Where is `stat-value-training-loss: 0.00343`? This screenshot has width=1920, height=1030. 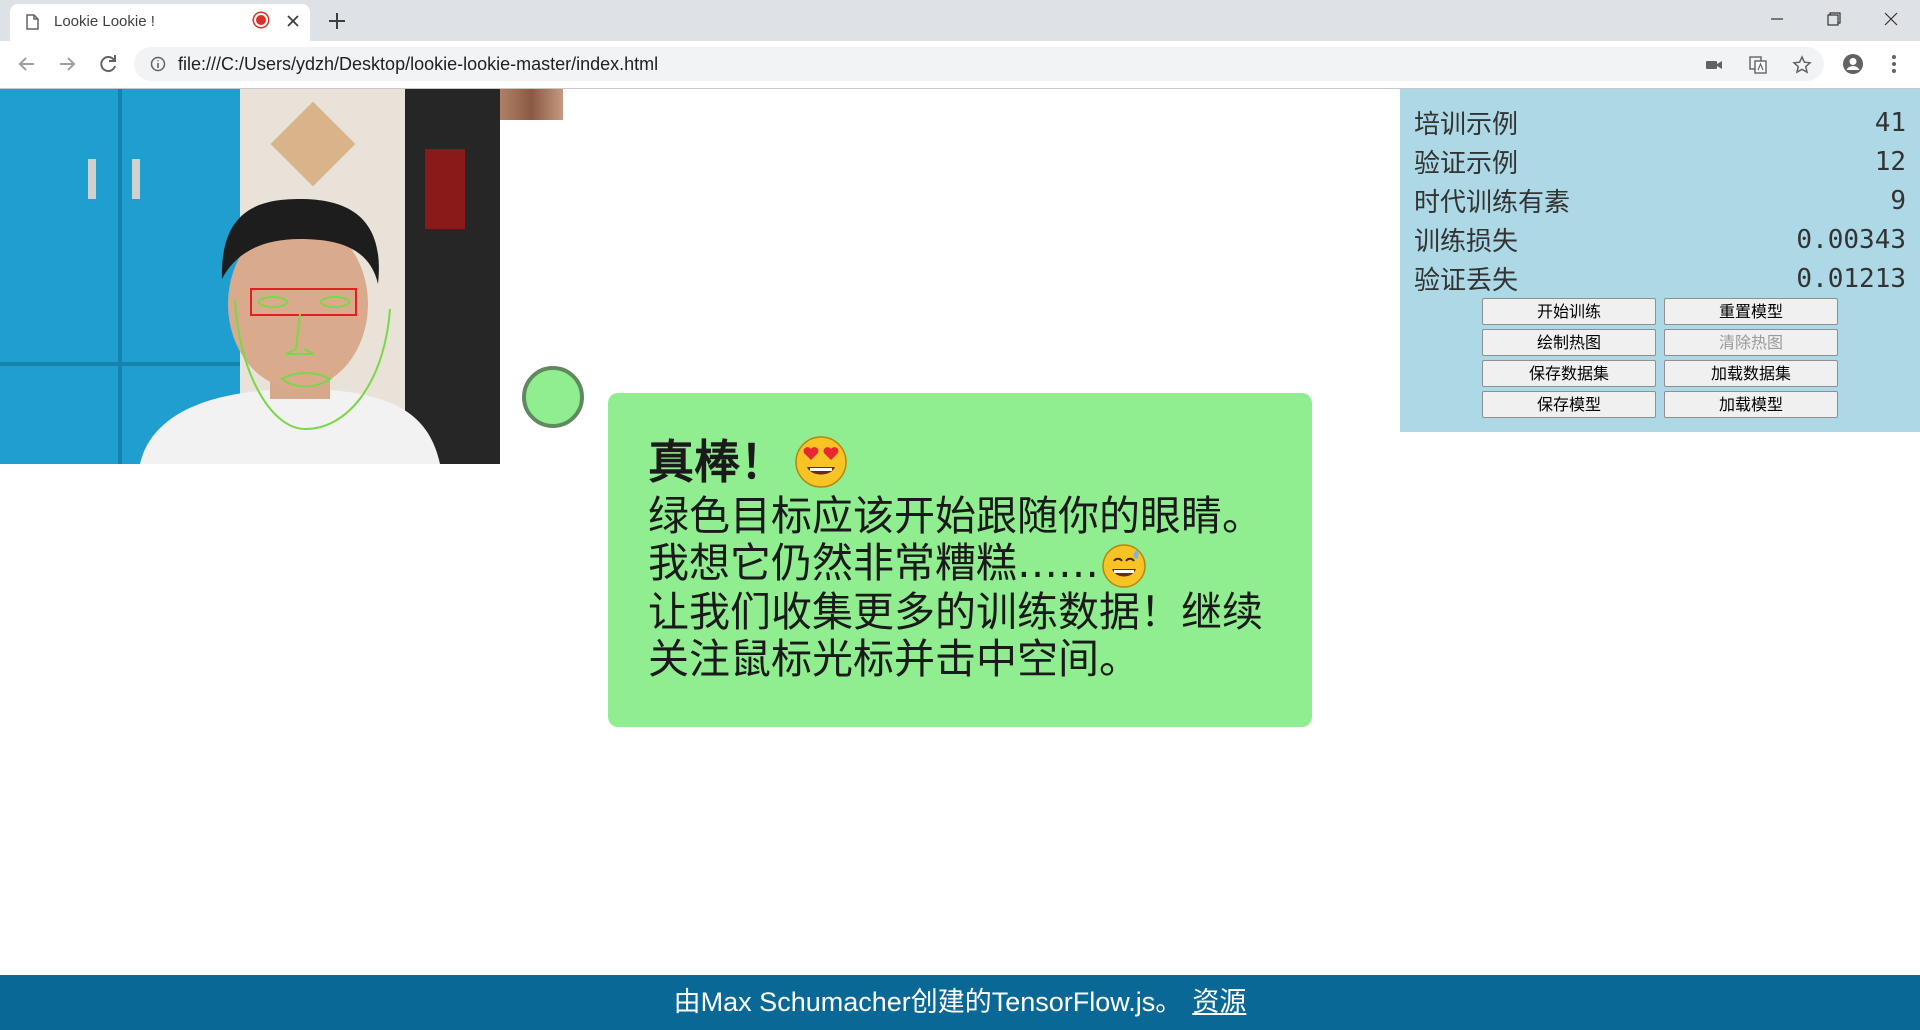
stat-value-training-loss: 0.00343 is located at coordinates (1851, 239).